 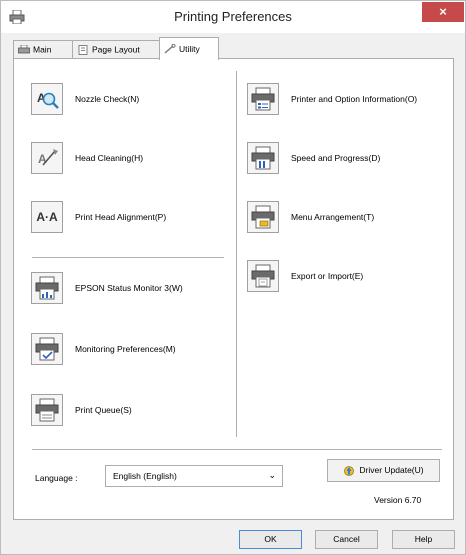 I want to click on speed-progress-button, so click(x=263, y=158).